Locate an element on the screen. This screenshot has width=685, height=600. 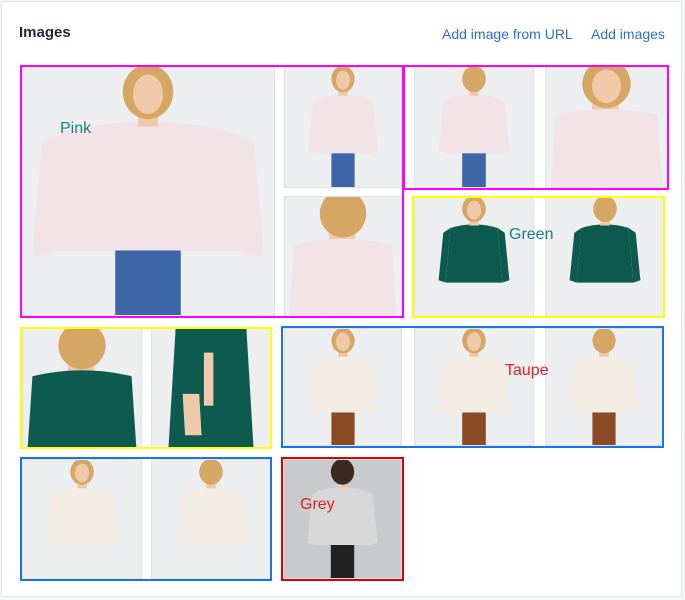
add-image-from-url-link: Add image from URL is located at coordinates (507, 34).